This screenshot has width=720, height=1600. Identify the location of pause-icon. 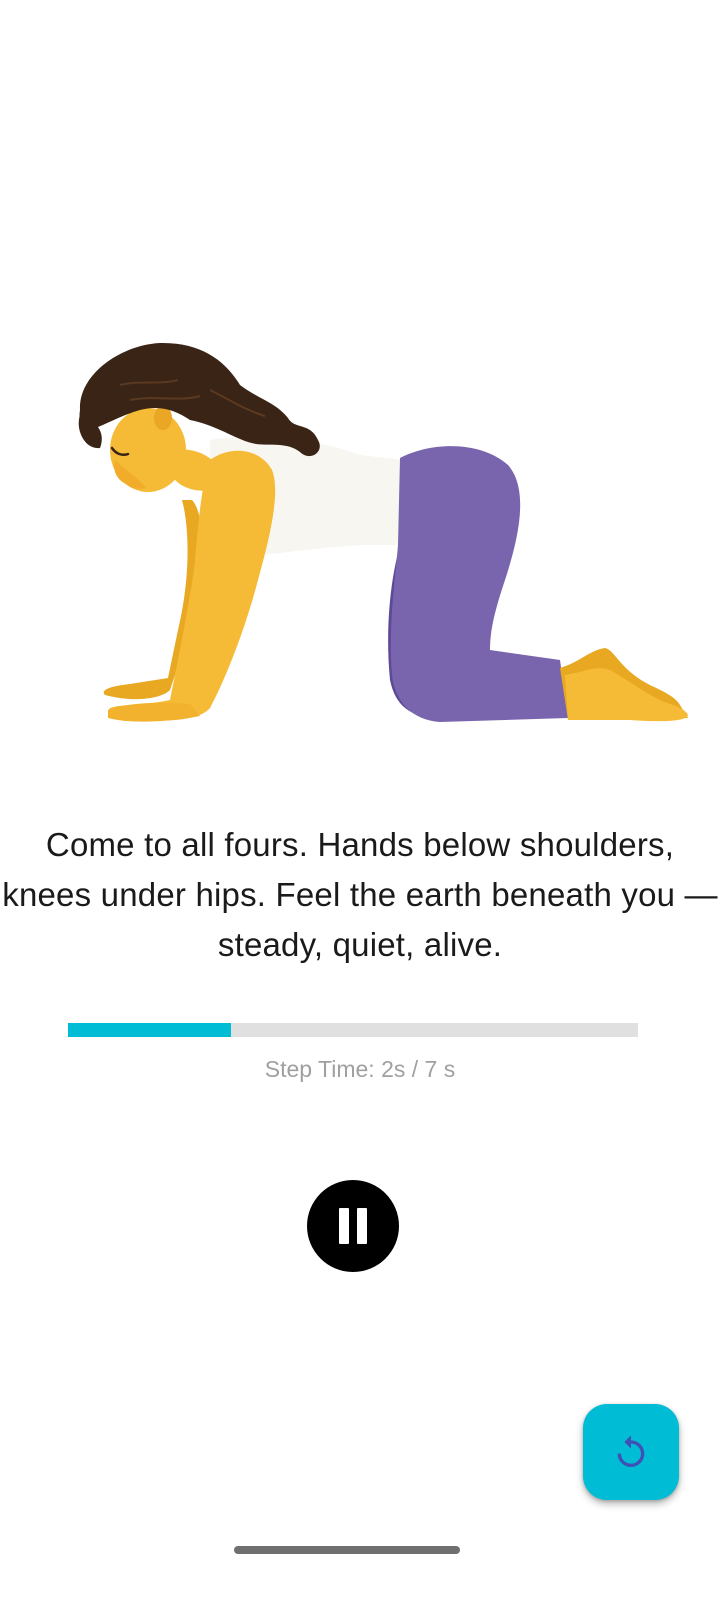
(353, 1226).